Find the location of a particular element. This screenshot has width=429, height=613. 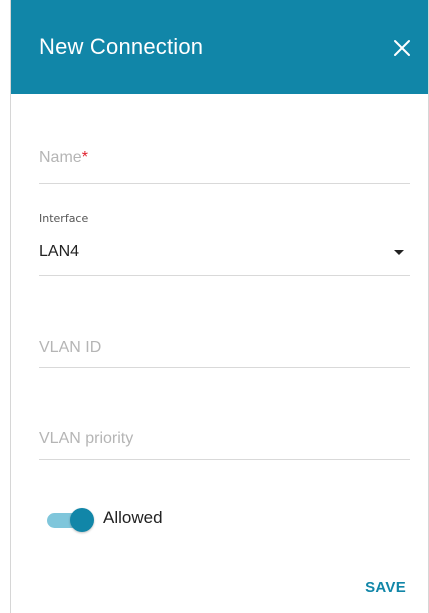

close-icon is located at coordinates (402, 48).